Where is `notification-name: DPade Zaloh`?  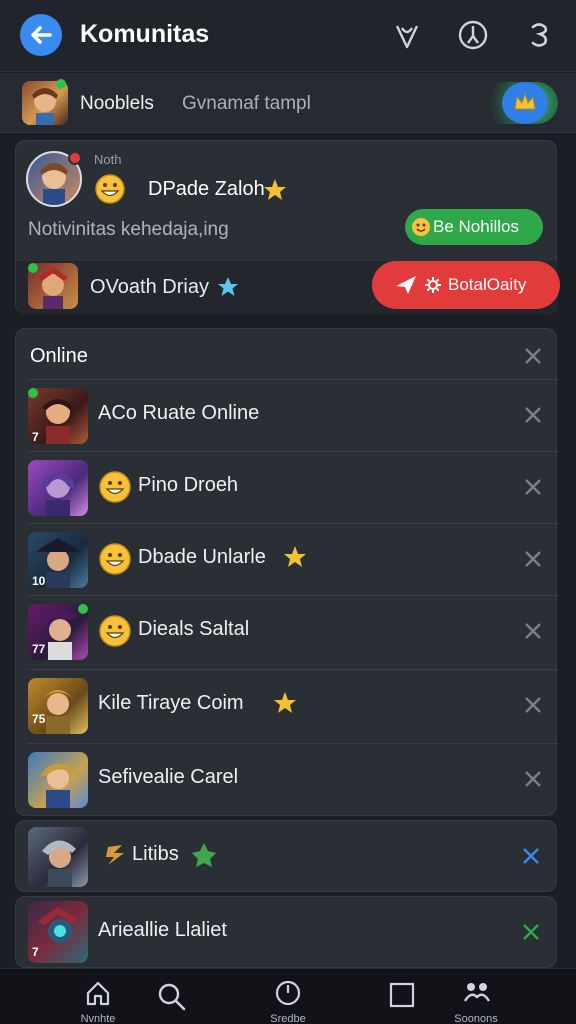 notification-name: DPade Zaloh is located at coordinates (206, 189).